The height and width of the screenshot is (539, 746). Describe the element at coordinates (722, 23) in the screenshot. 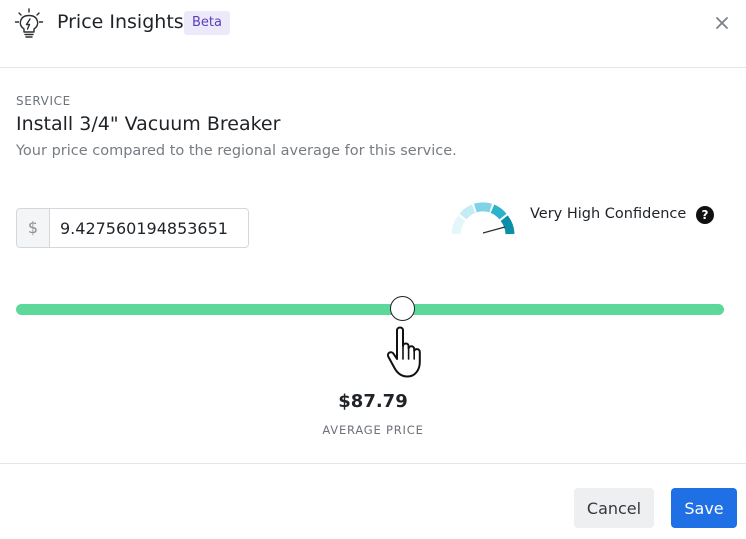

I see `close-icon` at that location.